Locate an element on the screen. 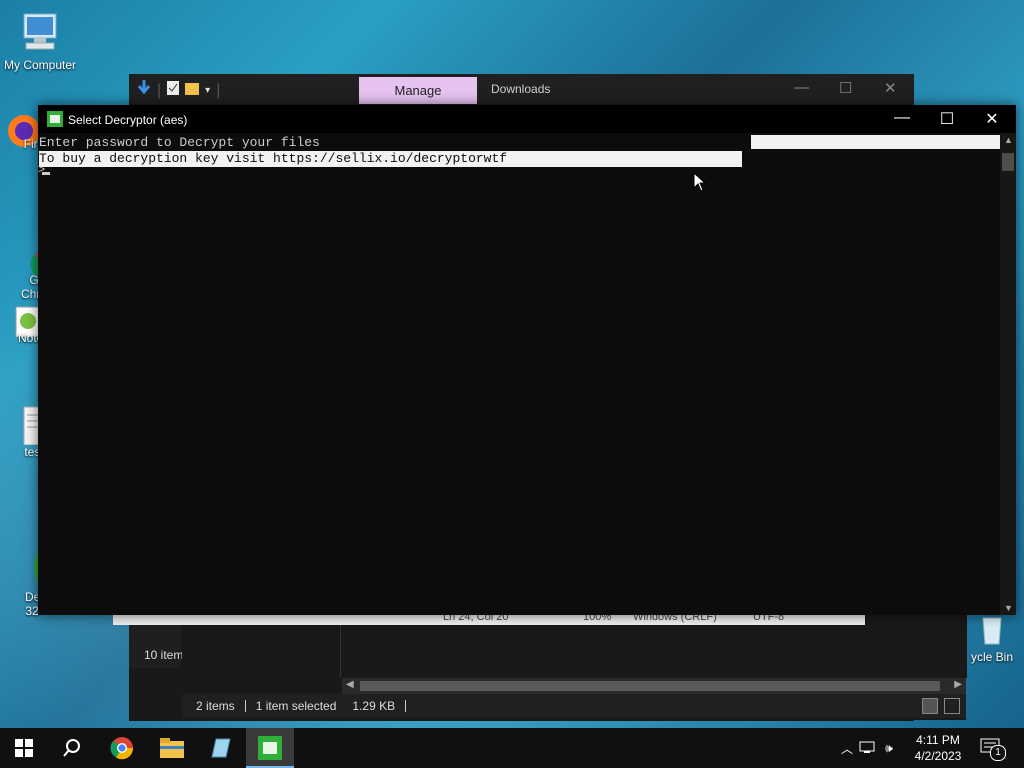 The image size is (1024, 768). network-icon is located at coordinates (867, 748).